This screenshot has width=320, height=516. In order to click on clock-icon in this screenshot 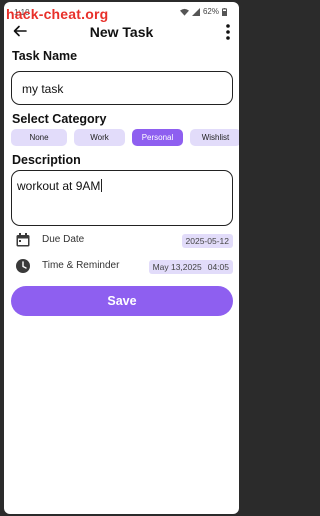, I will do `click(23, 266)`.